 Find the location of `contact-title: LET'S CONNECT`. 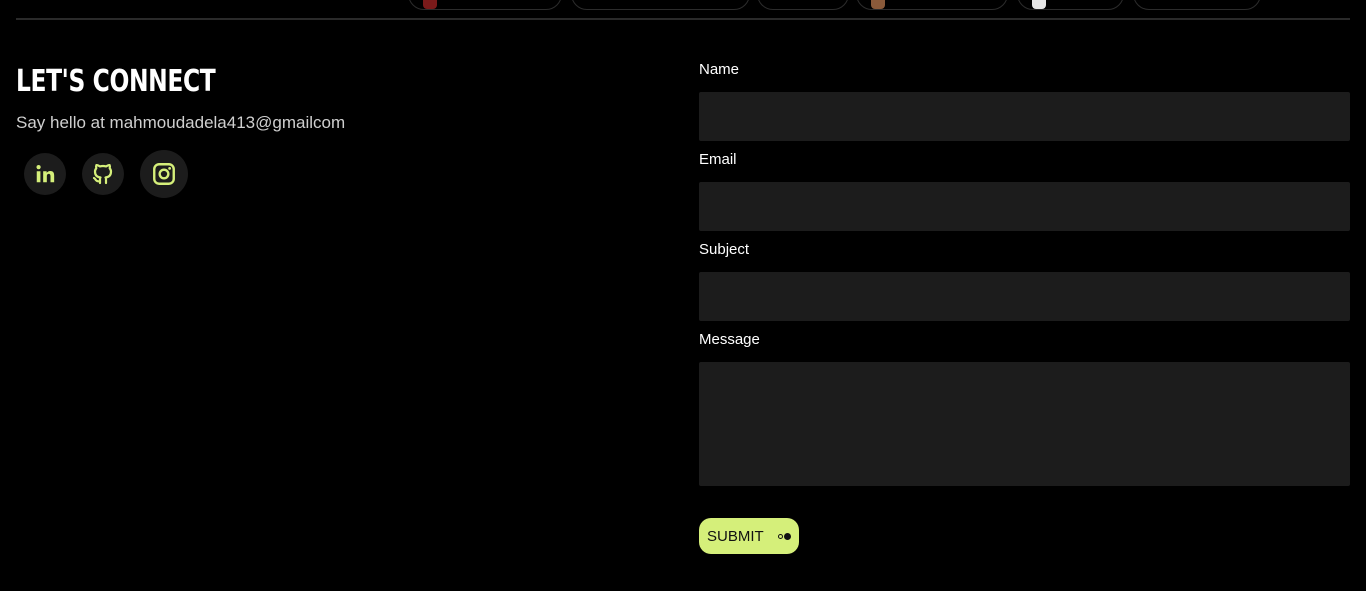

contact-title: LET'S CONNECT is located at coordinates (116, 81).